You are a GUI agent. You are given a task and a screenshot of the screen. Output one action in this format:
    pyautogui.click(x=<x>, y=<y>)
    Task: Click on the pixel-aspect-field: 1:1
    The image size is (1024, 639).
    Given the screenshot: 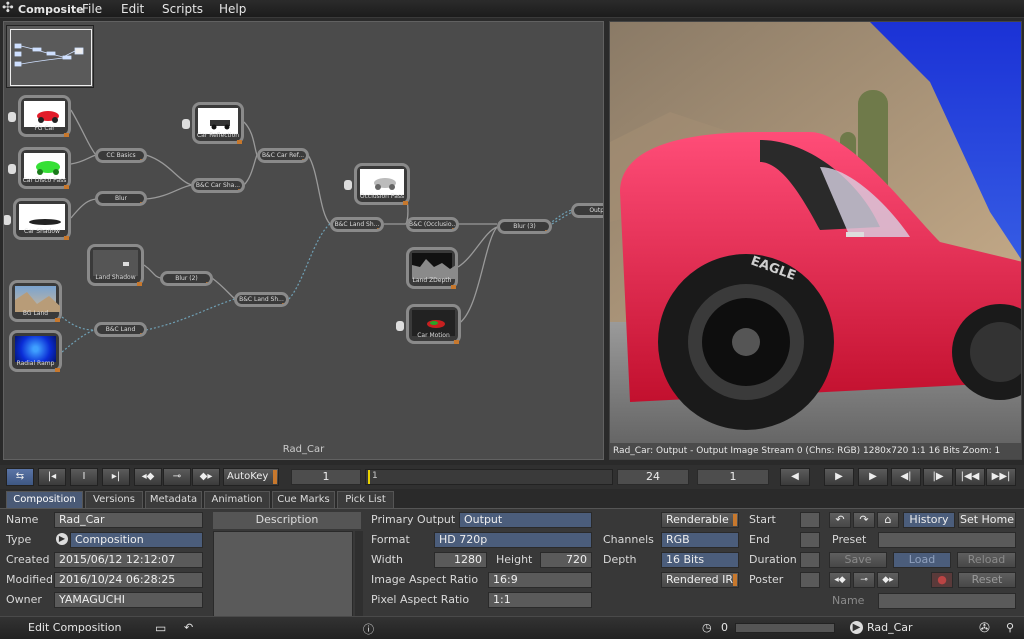 What is the action you would take?
    pyautogui.click(x=540, y=600)
    